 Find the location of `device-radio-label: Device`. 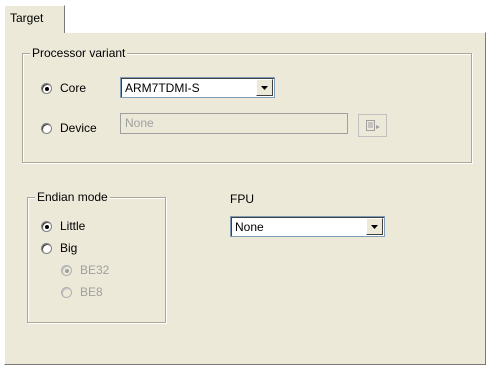

device-radio-label: Device is located at coordinates (78, 128).